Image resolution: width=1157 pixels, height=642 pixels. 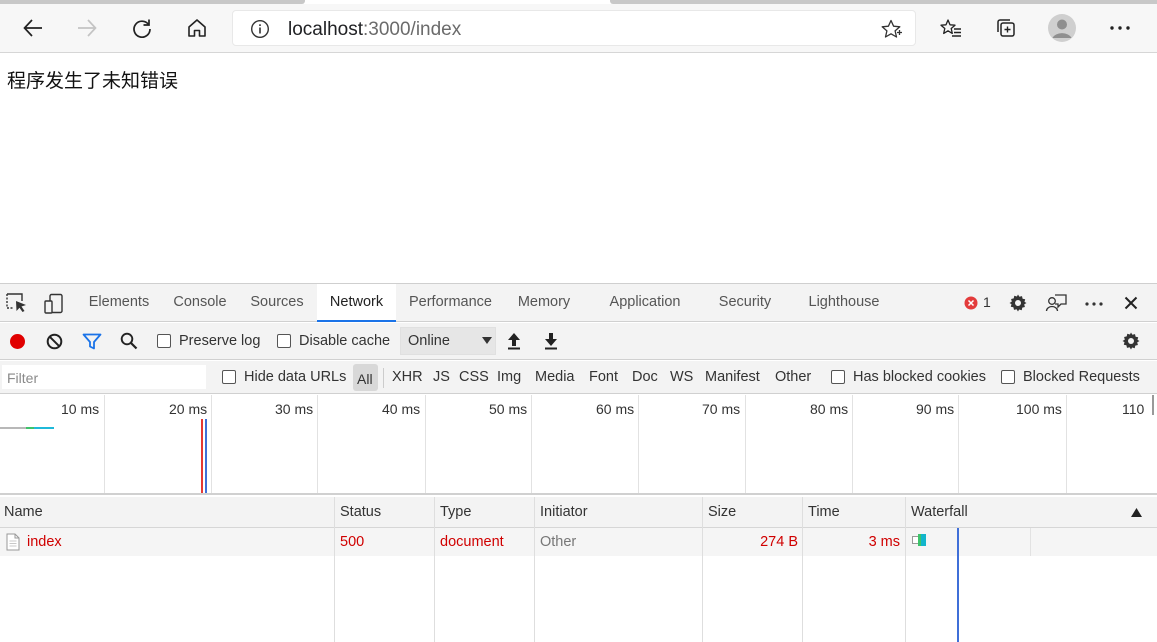 What do you see at coordinates (365, 379) in the screenshot?
I see `filter-type-all: All` at bounding box center [365, 379].